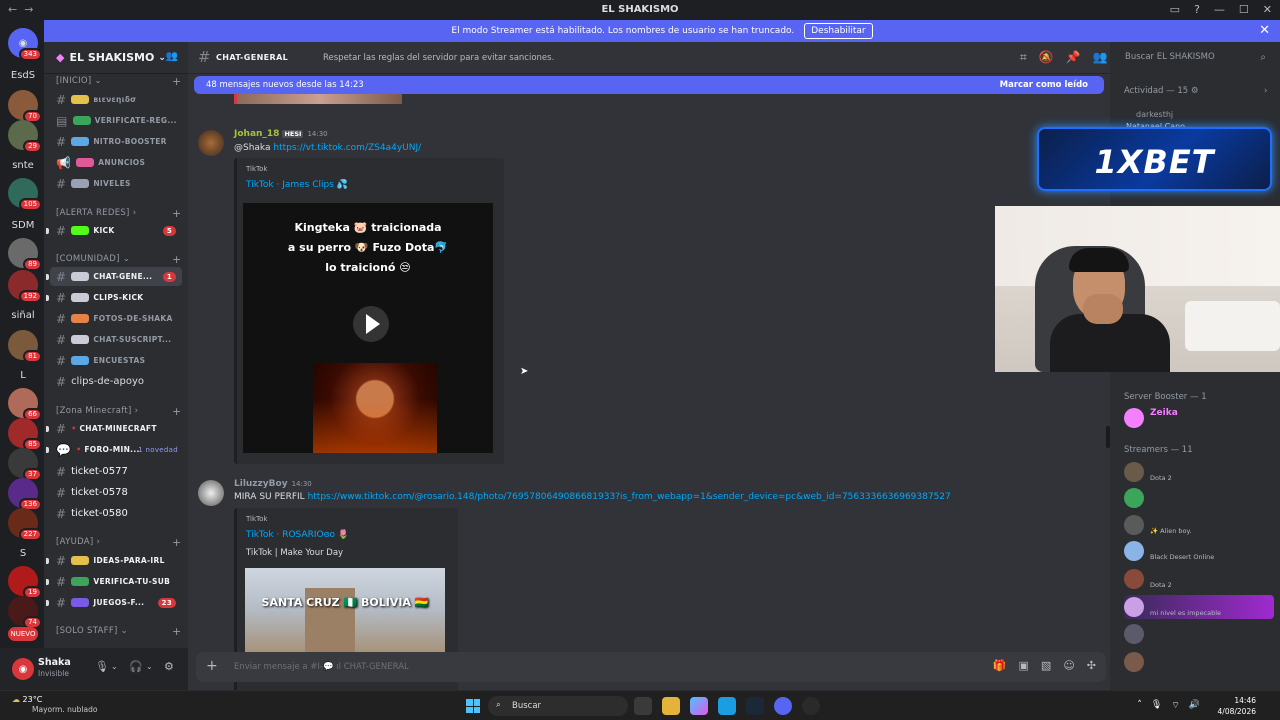 This screenshot has height=720, width=1280. Describe the element at coordinates (1237, 706) in the screenshot. I see `system-clock: 14:46 4/08/2026` at that location.